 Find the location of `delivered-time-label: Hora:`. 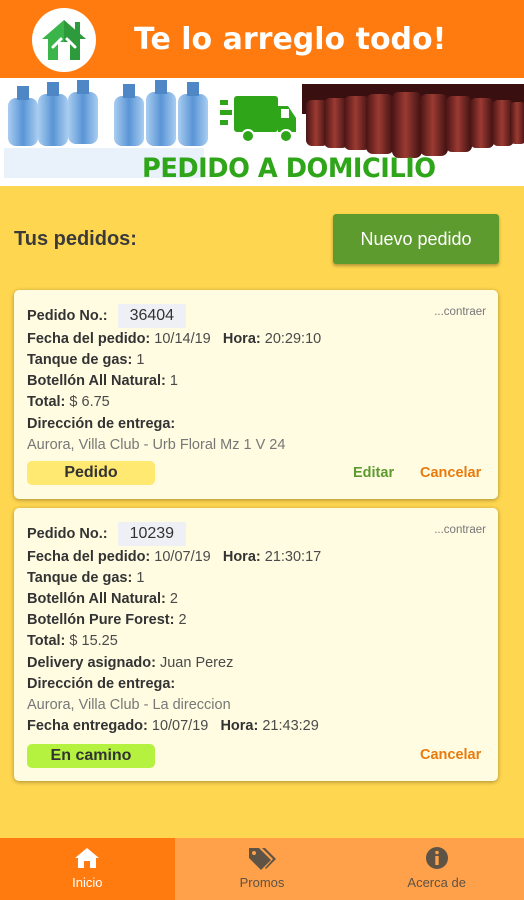

delivered-time-label: Hora: is located at coordinates (239, 726).